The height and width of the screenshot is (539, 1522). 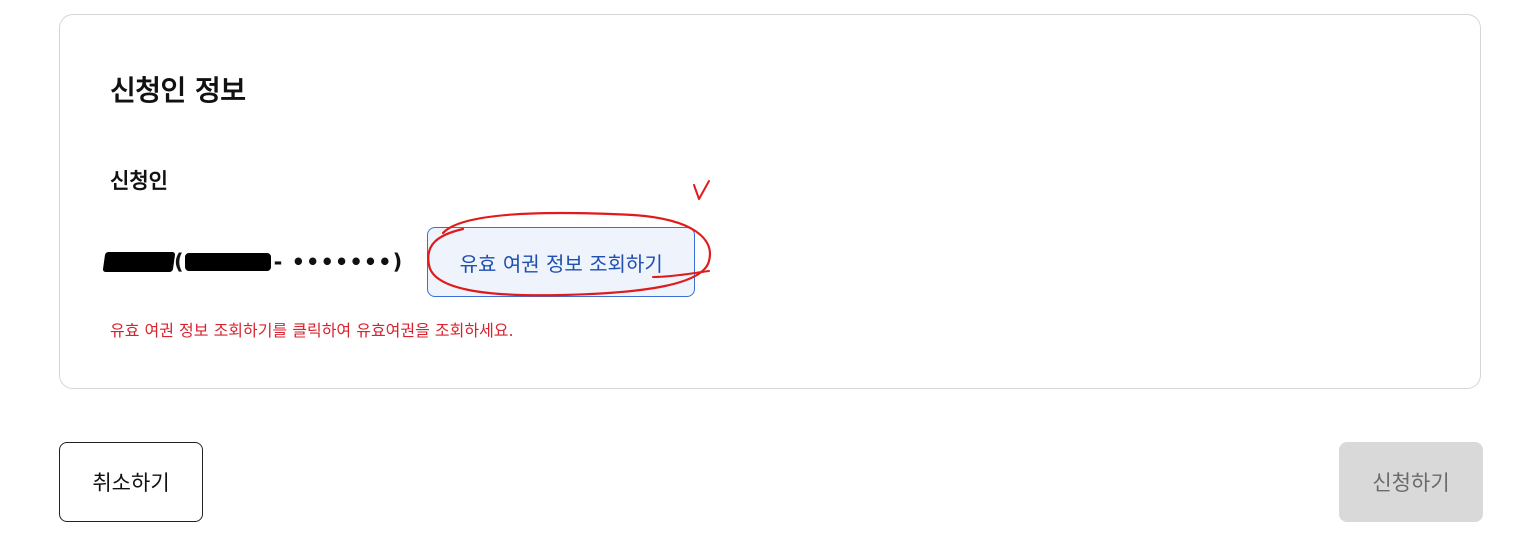 What do you see at coordinates (561, 262) in the screenshot?
I see `passport-lookup-button: 유효 여권 정보 조회하기` at bounding box center [561, 262].